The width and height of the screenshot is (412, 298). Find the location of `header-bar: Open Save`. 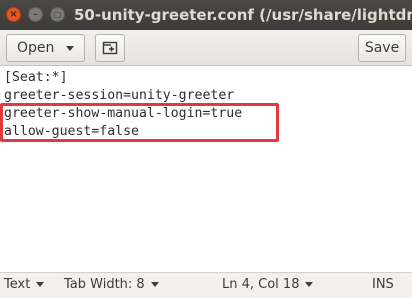

header-bar: Open Save is located at coordinates (206, 48).